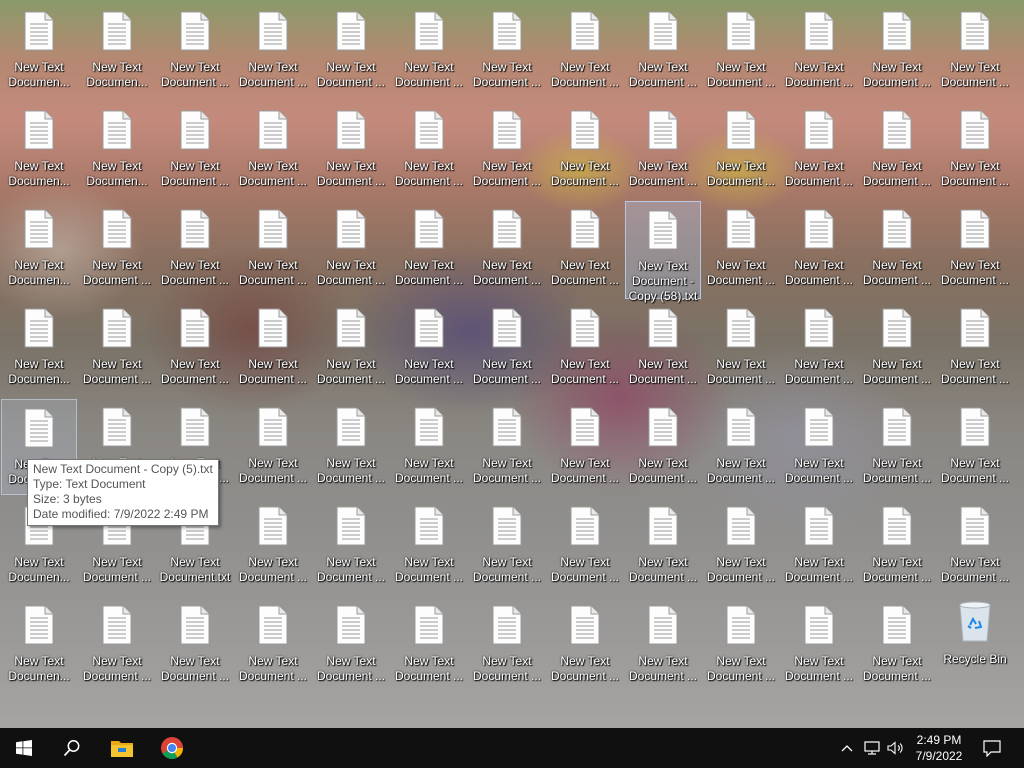 This screenshot has width=1024, height=768. Describe the element at coordinates (122, 748) in the screenshot. I see `file-explorer-button` at that location.